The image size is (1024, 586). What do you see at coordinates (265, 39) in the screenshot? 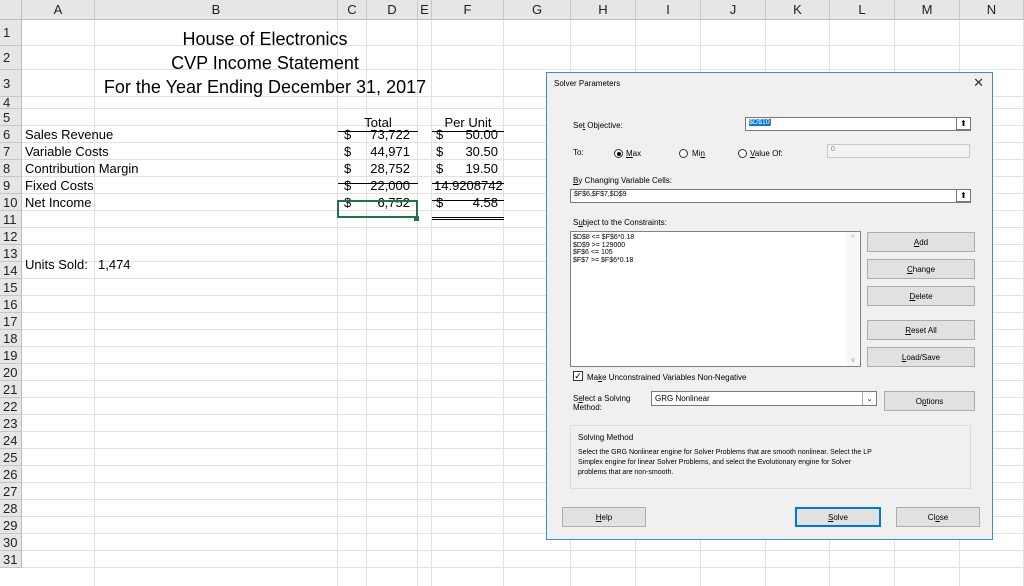
I see `title-company: House of Electronics` at bounding box center [265, 39].